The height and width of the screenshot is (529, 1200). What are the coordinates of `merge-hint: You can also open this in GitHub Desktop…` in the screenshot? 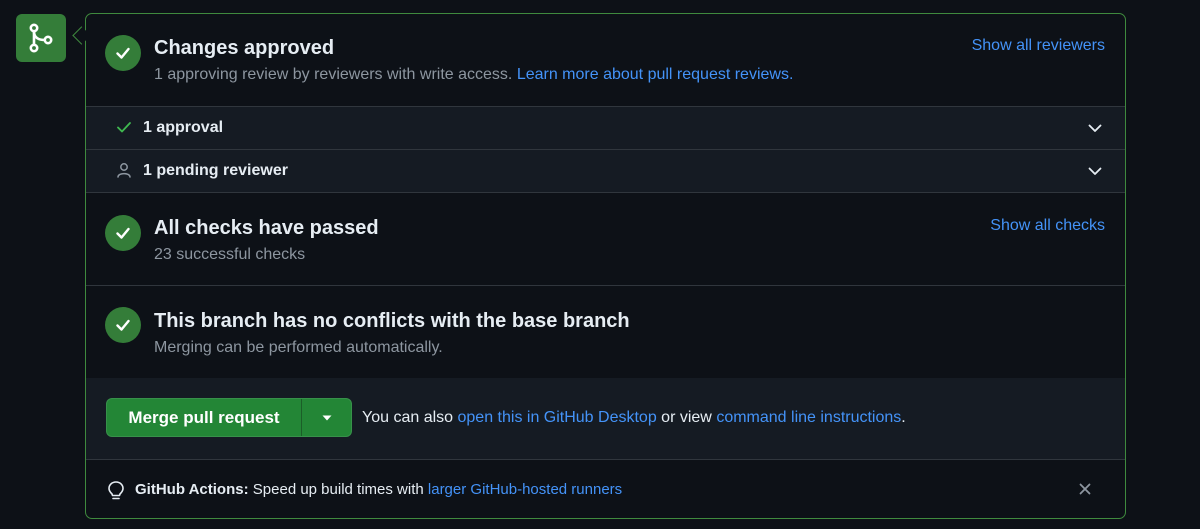 It's located at (634, 418).